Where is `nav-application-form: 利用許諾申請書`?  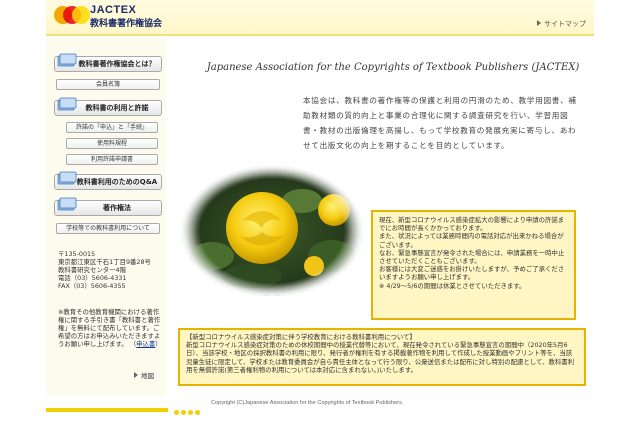
nav-application-form: 利用許諾申請書 is located at coordinates (112, 159).